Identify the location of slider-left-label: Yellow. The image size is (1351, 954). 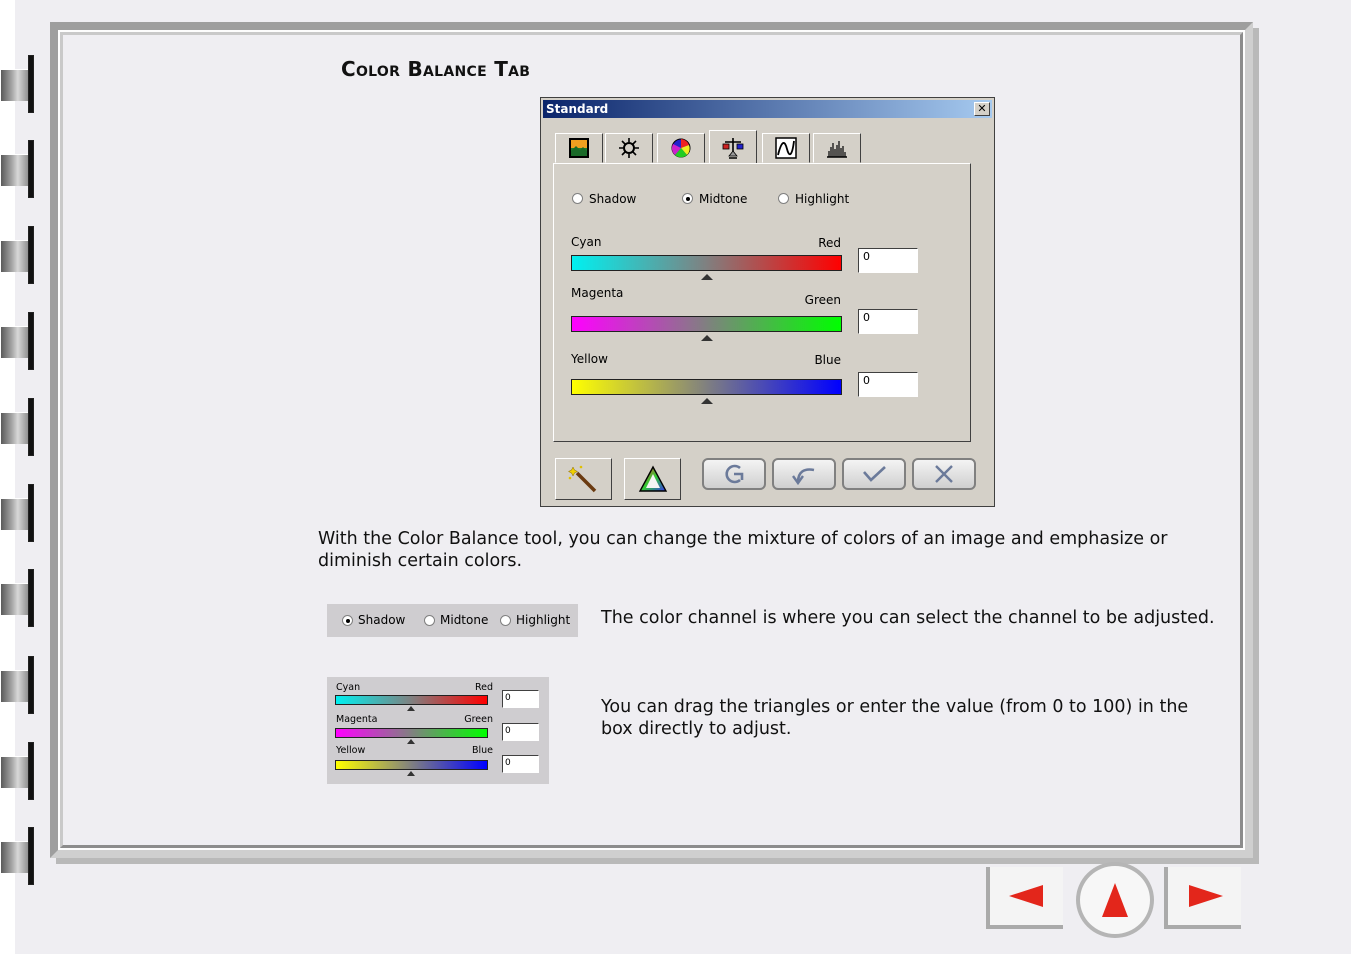
(589, 359).